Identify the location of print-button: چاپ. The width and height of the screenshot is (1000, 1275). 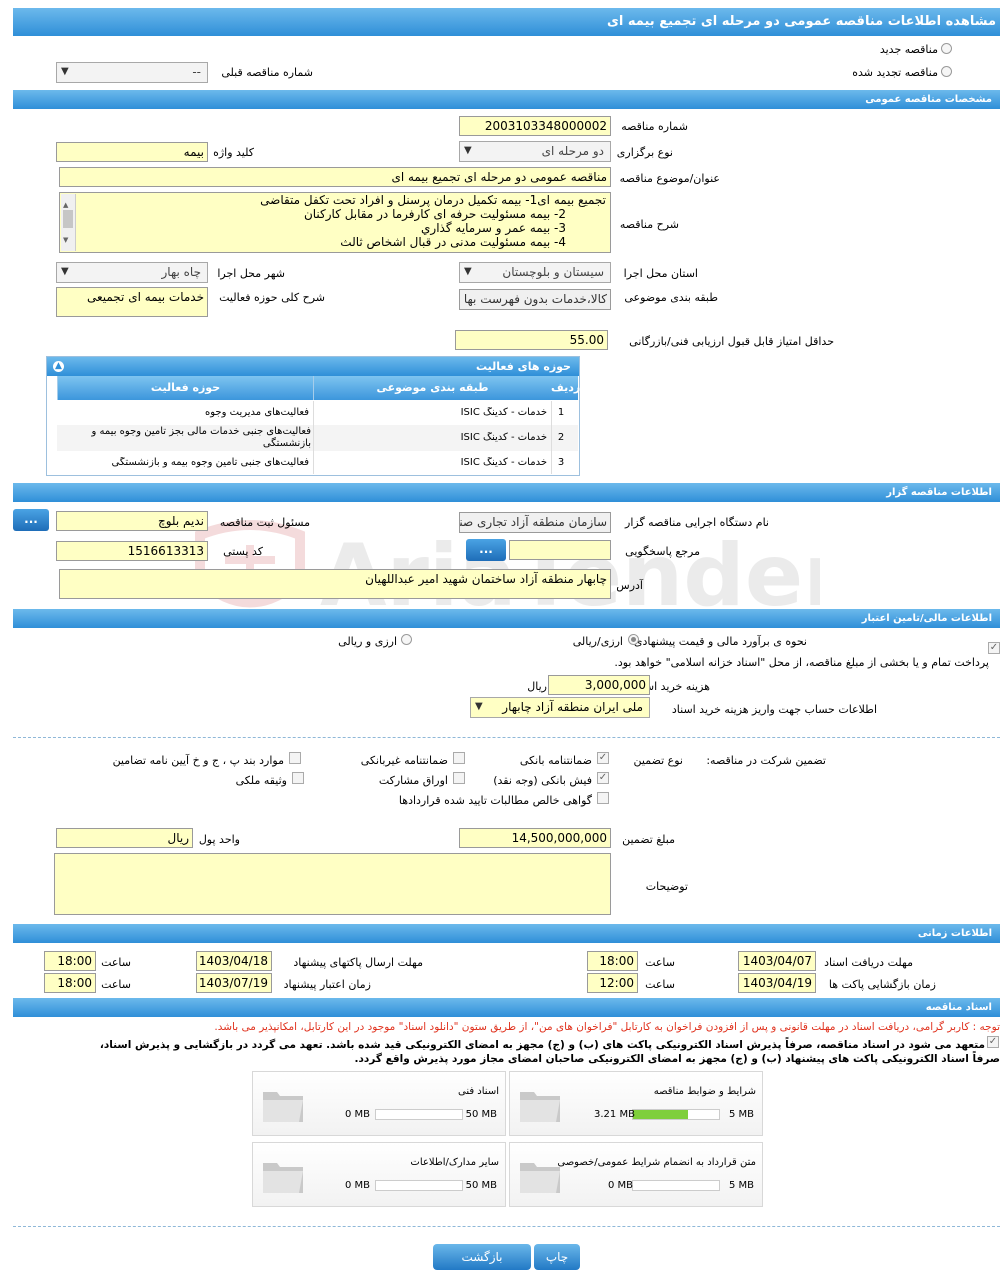
(557, 1257).